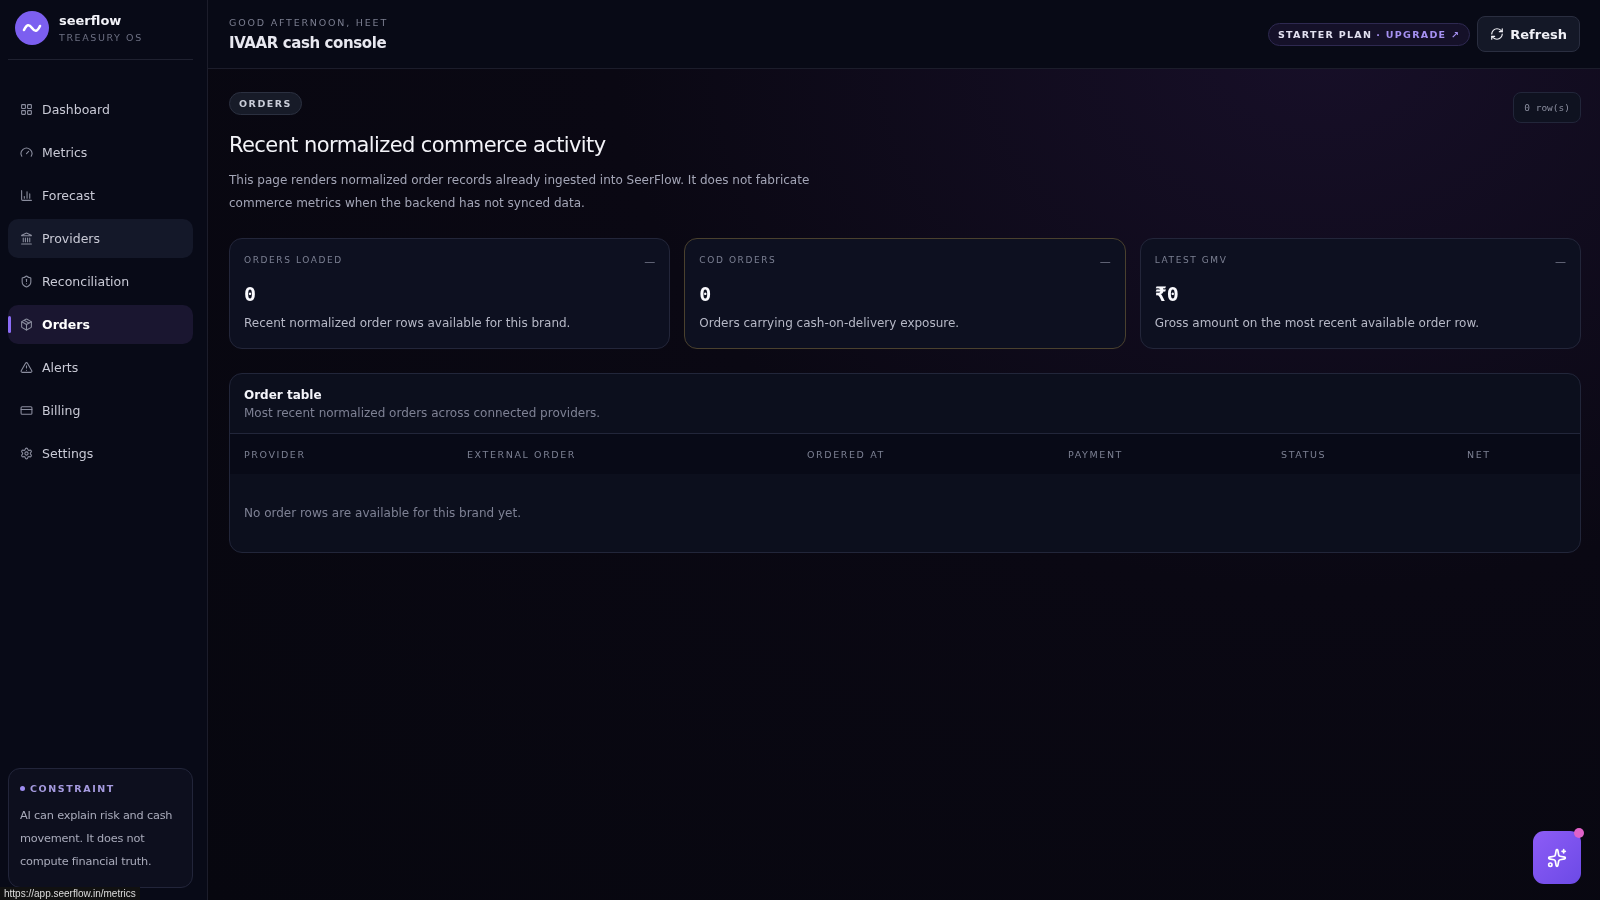 The width and height of the screenshot is (1600, 900). What do you see at coordinates (68, 195) in the screenshot?
I see `sidebar-label: Forecast` at bounding box center [68, 195].